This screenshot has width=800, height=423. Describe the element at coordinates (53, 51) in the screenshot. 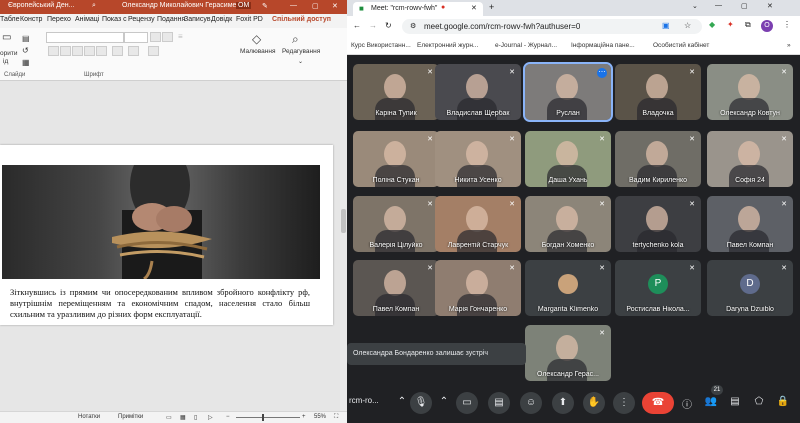

I see `bold-button` at that location.